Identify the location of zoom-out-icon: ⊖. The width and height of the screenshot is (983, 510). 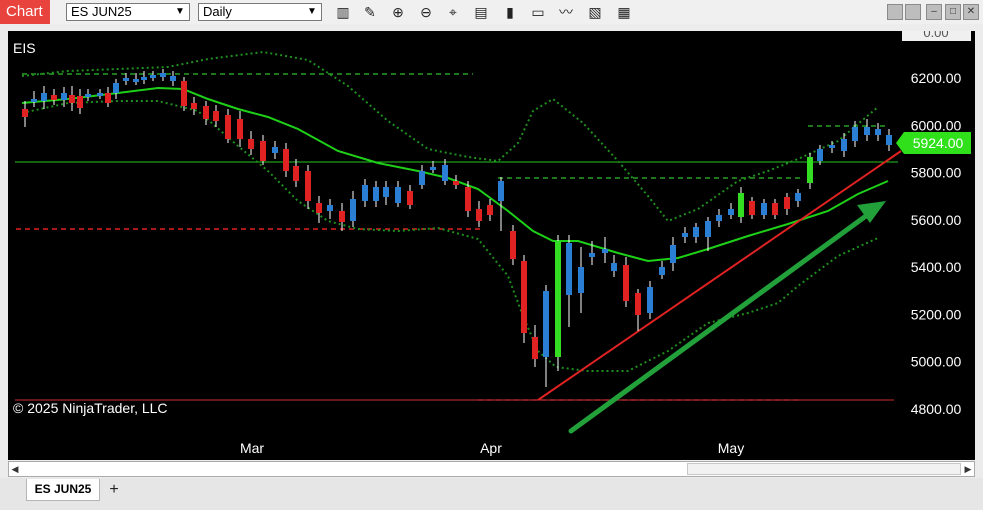
(426, 12).